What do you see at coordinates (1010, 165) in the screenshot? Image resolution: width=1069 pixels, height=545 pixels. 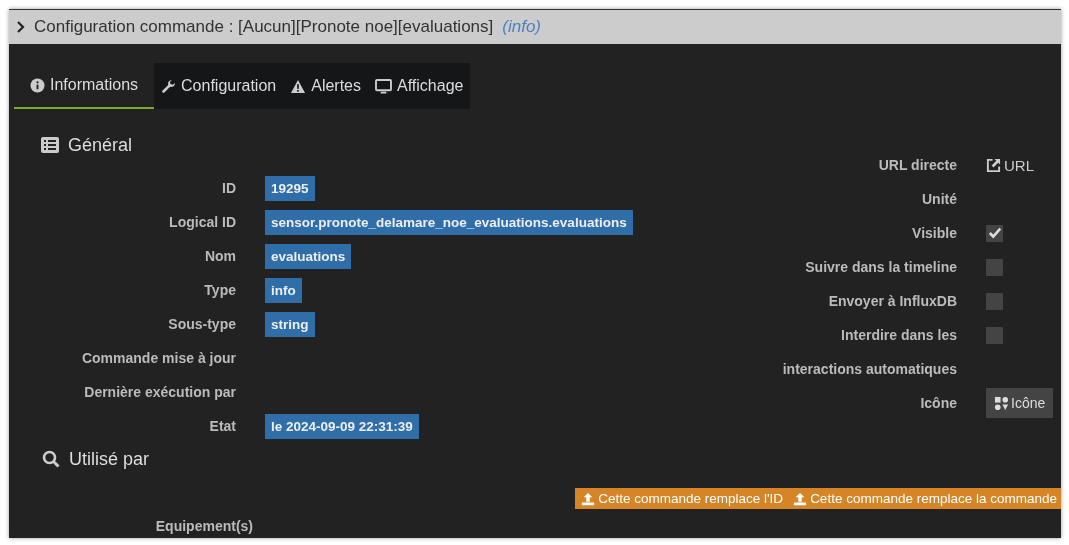 I see `url-link: URL` at bounding box center [1010, 165].